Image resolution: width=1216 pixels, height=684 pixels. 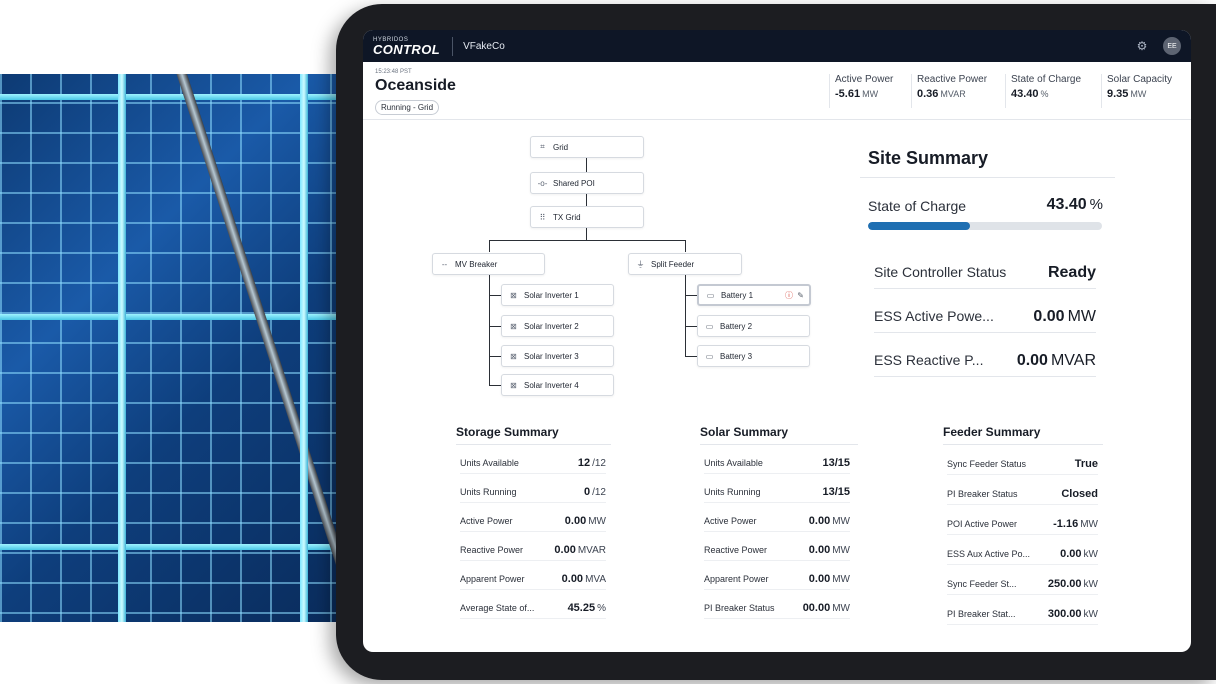 What do you see at coordinates (542, 217) in the screenshot?
I see `tx-grid-icon: ⠿` at bounding box center [542, 217].